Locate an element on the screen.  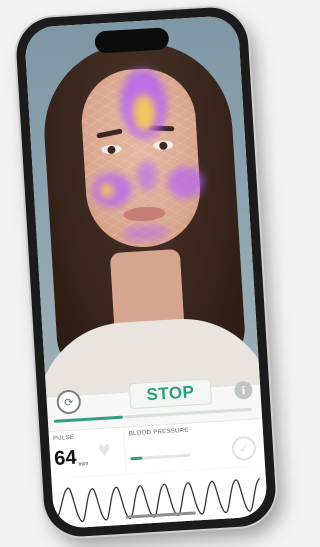
pulse-value: 64 is located at coordinates (65, 458).